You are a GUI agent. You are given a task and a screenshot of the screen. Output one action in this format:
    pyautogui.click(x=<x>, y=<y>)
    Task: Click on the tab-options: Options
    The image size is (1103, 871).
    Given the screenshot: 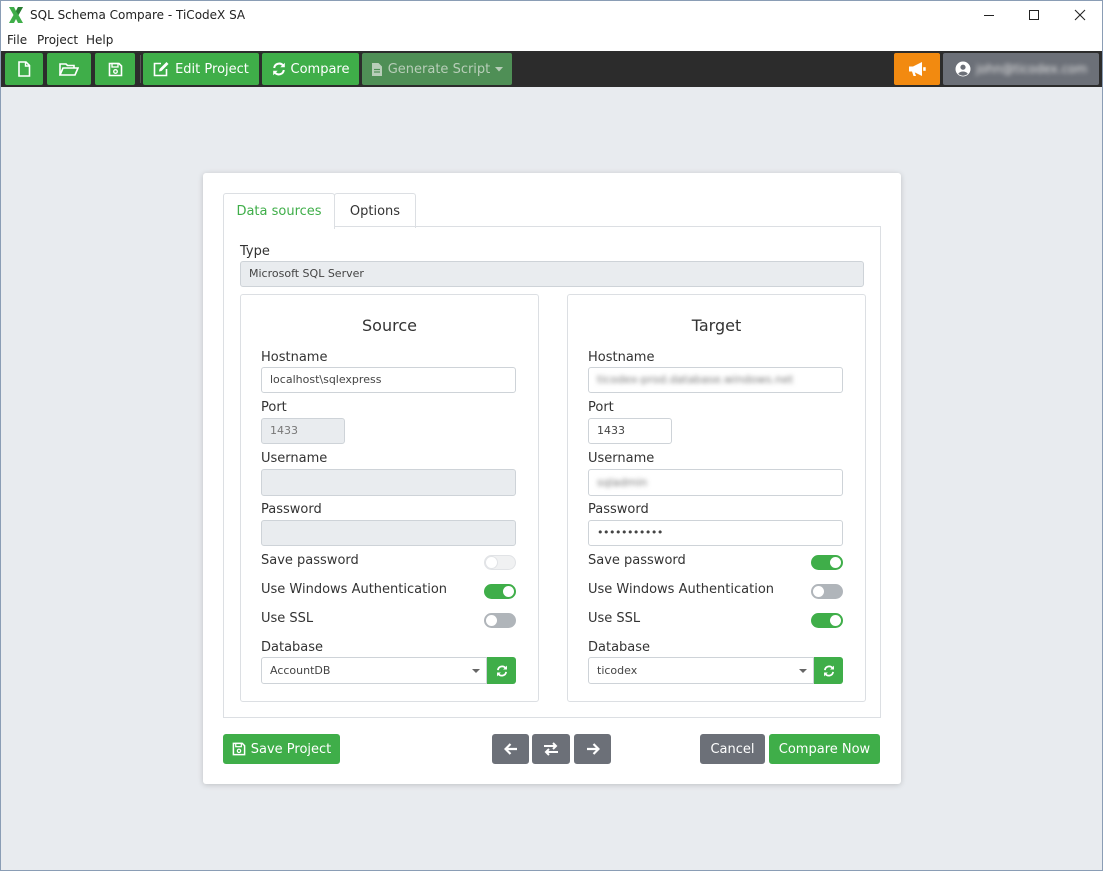 What is the action you would take?
    pyautogui.click(x=375, y=210)
    